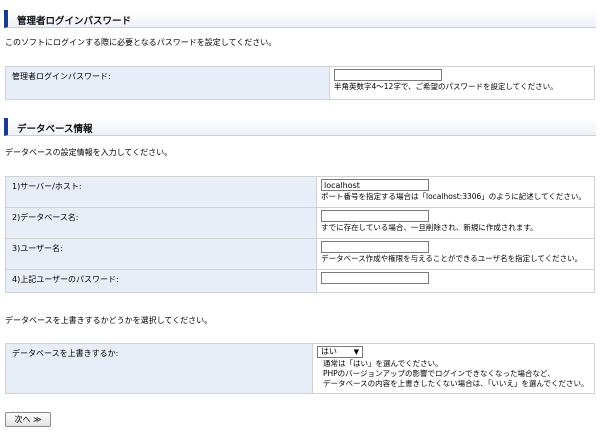 The image size is (600, 434). I want to click on db-user-input, so click(375, 247).